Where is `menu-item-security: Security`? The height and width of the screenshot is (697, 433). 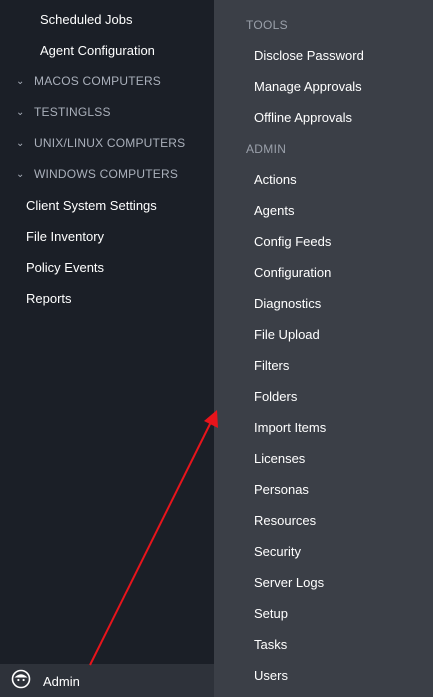 menu-item-security: Security is located at coordinates (277, 552).